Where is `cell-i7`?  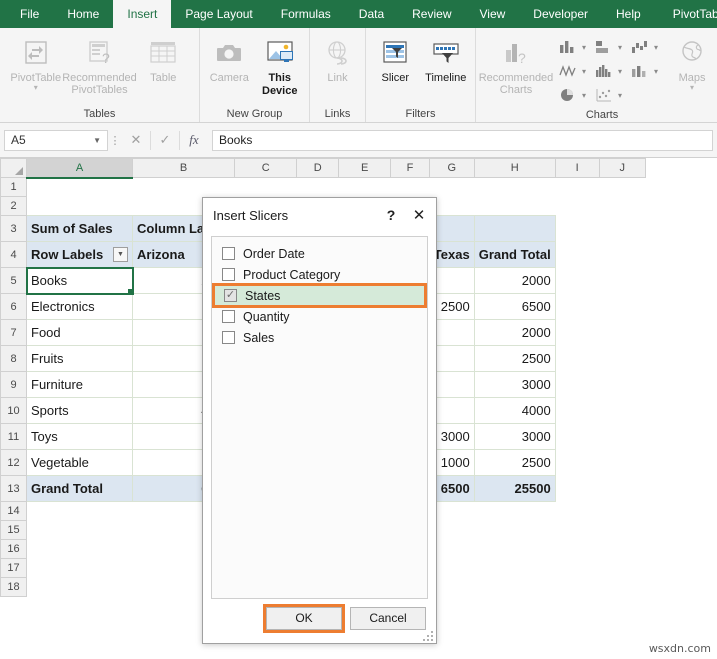 cell-i7 is located at coordinates (577, 332).